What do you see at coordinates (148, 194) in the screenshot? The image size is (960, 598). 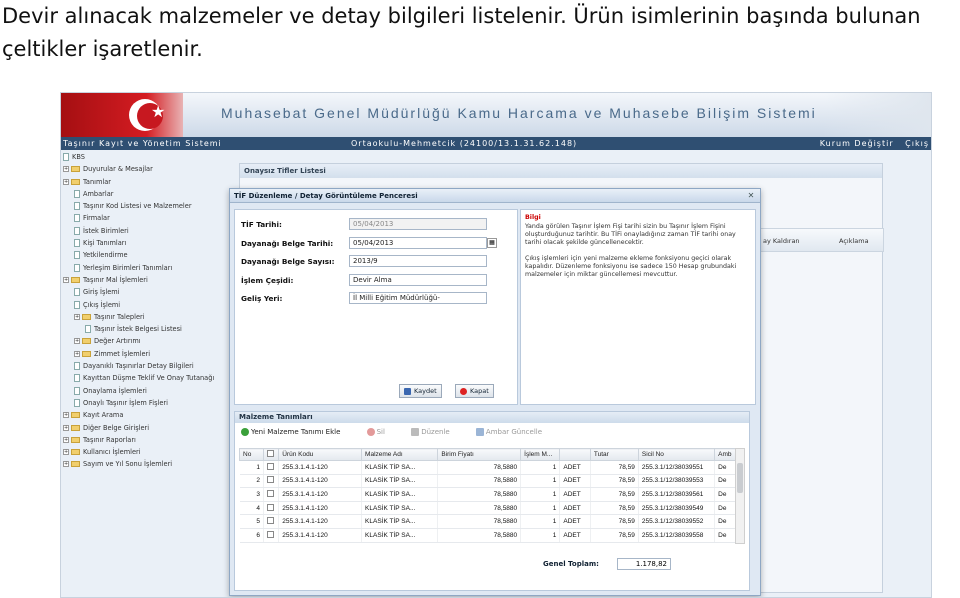 I see `tree-item: Ambarlar` at bounding box center [148, 194].